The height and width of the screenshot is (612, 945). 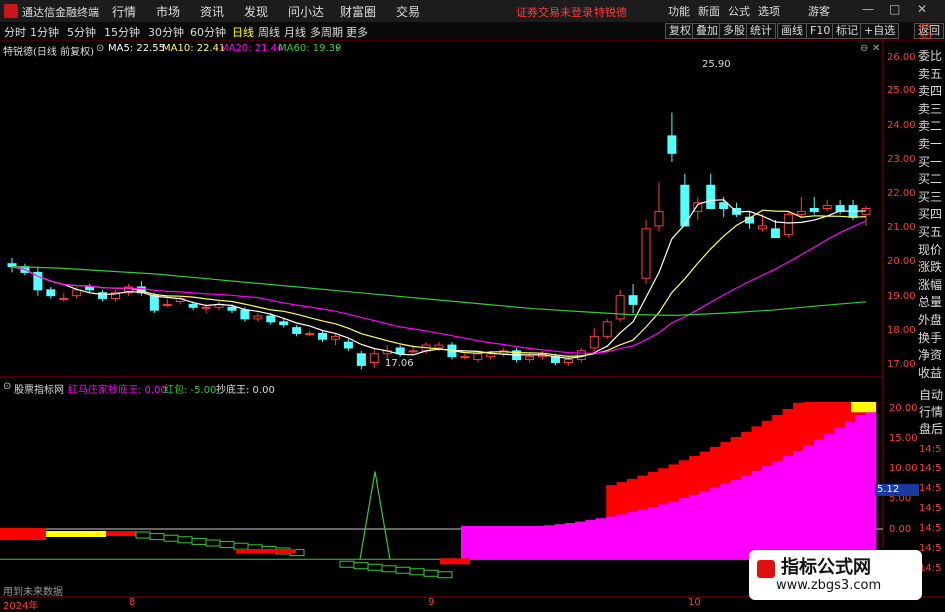 What do you see at coordinates (306, 11) in the screenshot?
I see `menu-wenxiaoda: 问小达` at bounding box center [306, 11].